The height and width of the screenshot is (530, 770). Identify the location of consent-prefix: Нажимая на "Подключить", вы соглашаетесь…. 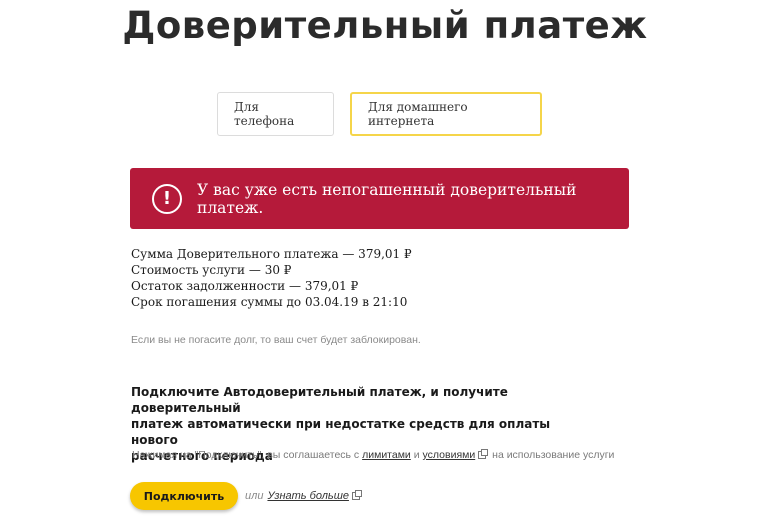
(246, 455).